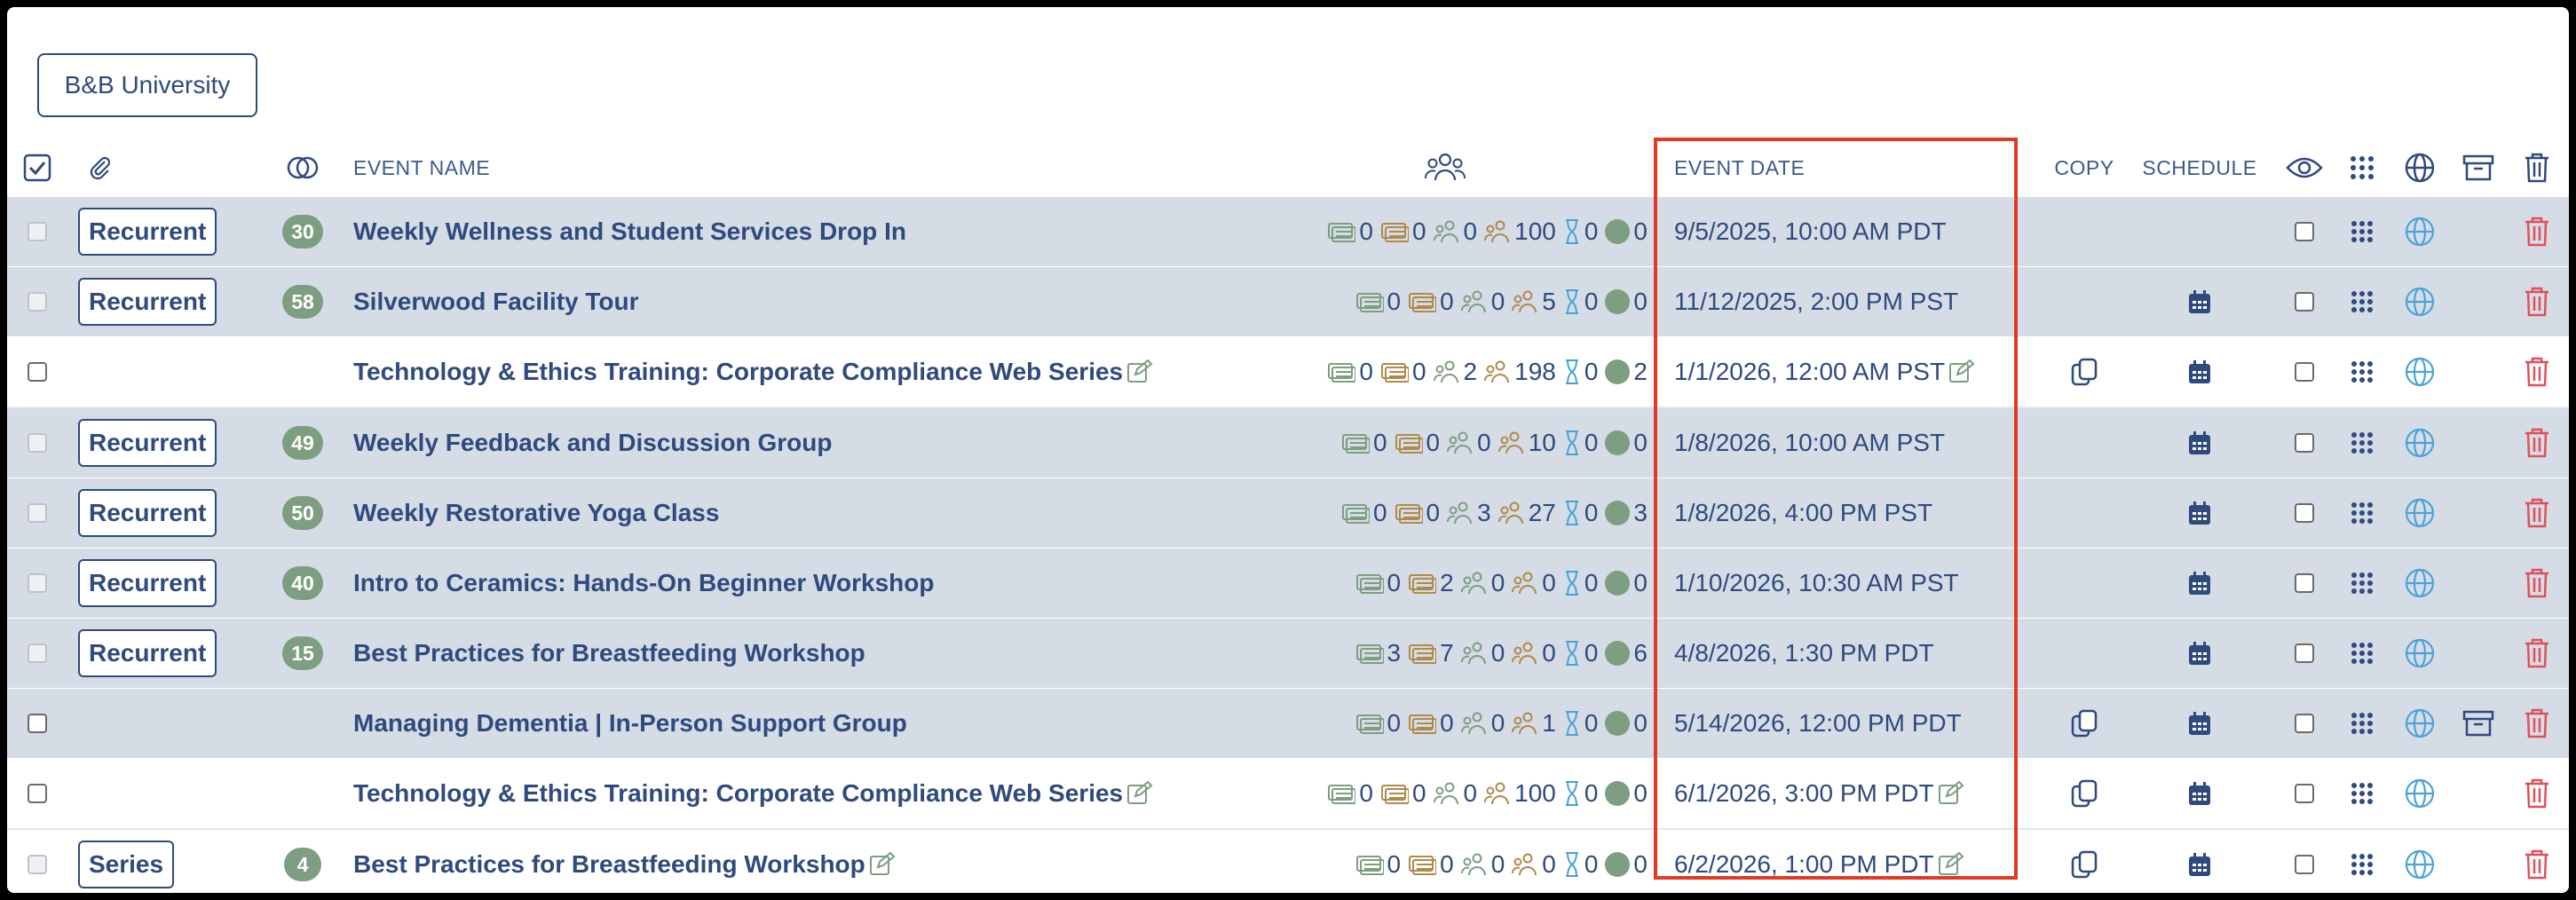 This screenshot has width=2576, height=900. What do you see at coordinates (792, 301) in the screenshot?
I see `event-name-cell: Silverwood Facility Tour` at bounding box center [792, 301].